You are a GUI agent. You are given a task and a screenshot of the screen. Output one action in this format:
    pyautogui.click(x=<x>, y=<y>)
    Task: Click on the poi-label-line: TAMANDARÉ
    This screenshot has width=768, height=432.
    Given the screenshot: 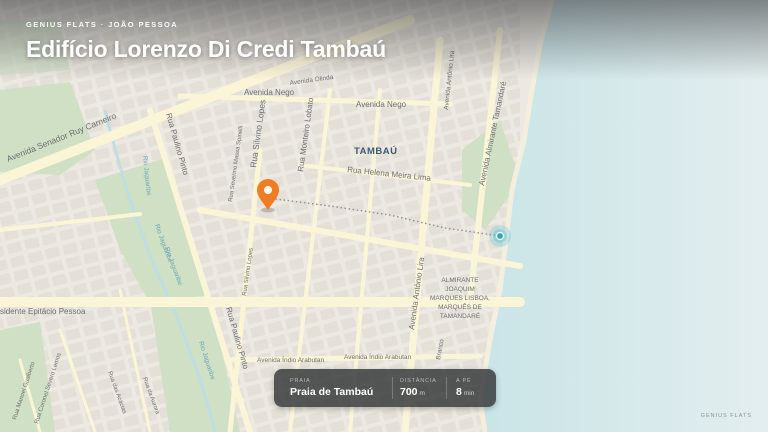 What is the action you would take?
    pyautogui.click(x=460, y=315)
    